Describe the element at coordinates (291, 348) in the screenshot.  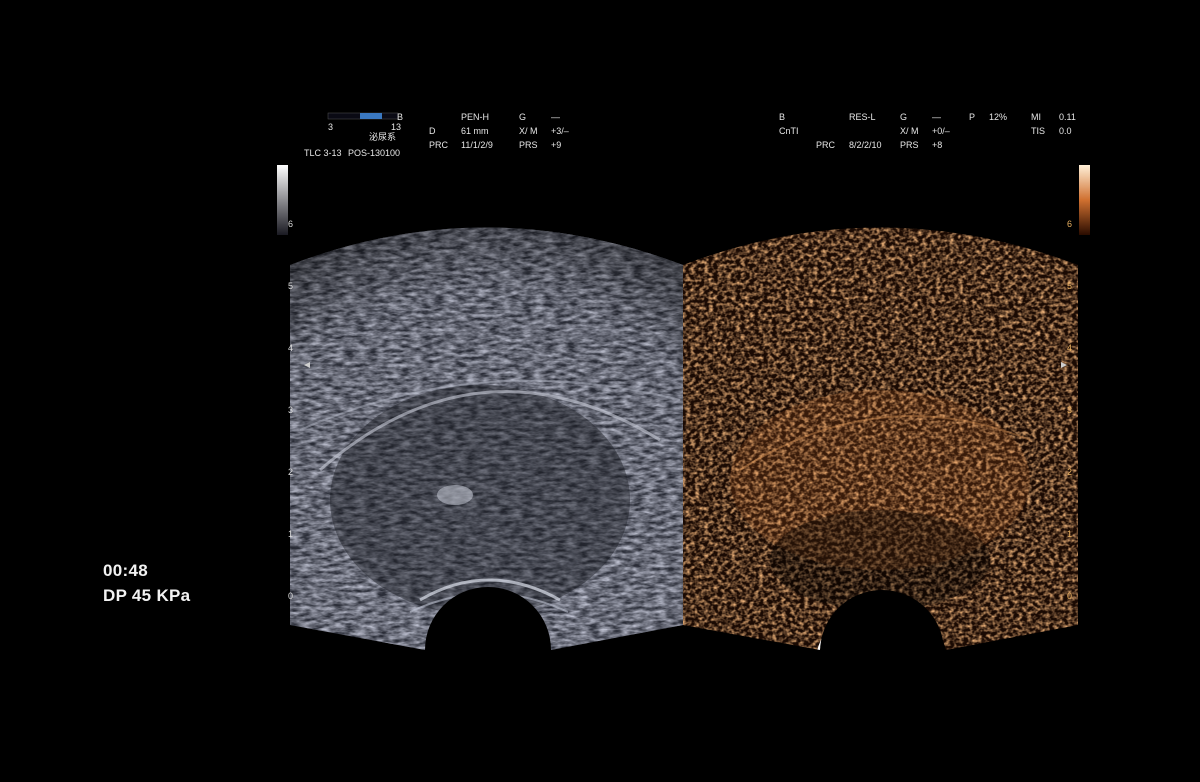
I see `depth-tick-left: 4` at that location.